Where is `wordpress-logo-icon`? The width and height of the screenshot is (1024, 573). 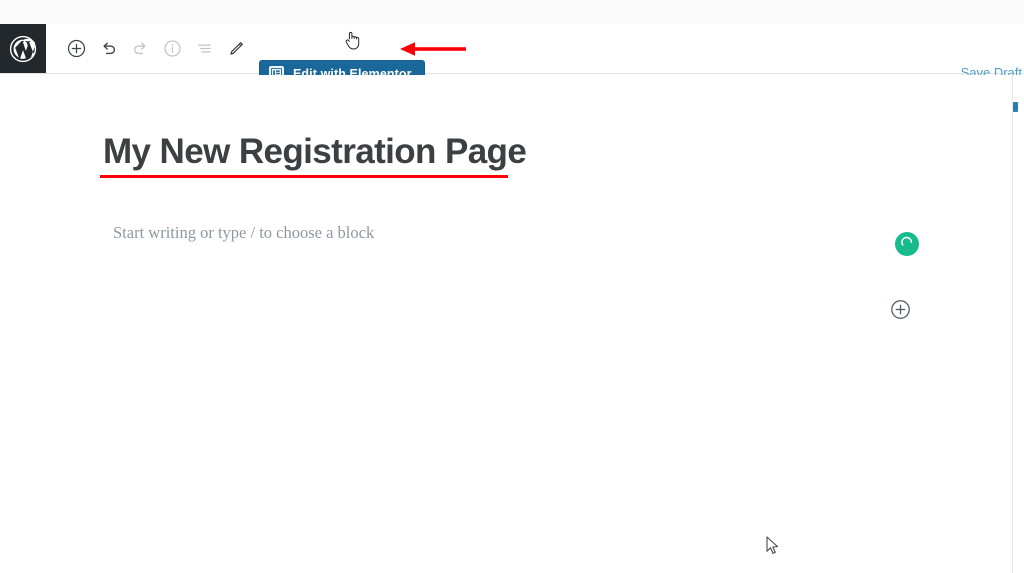
wordpress-logo-icon is located at coordinates (23, 49).